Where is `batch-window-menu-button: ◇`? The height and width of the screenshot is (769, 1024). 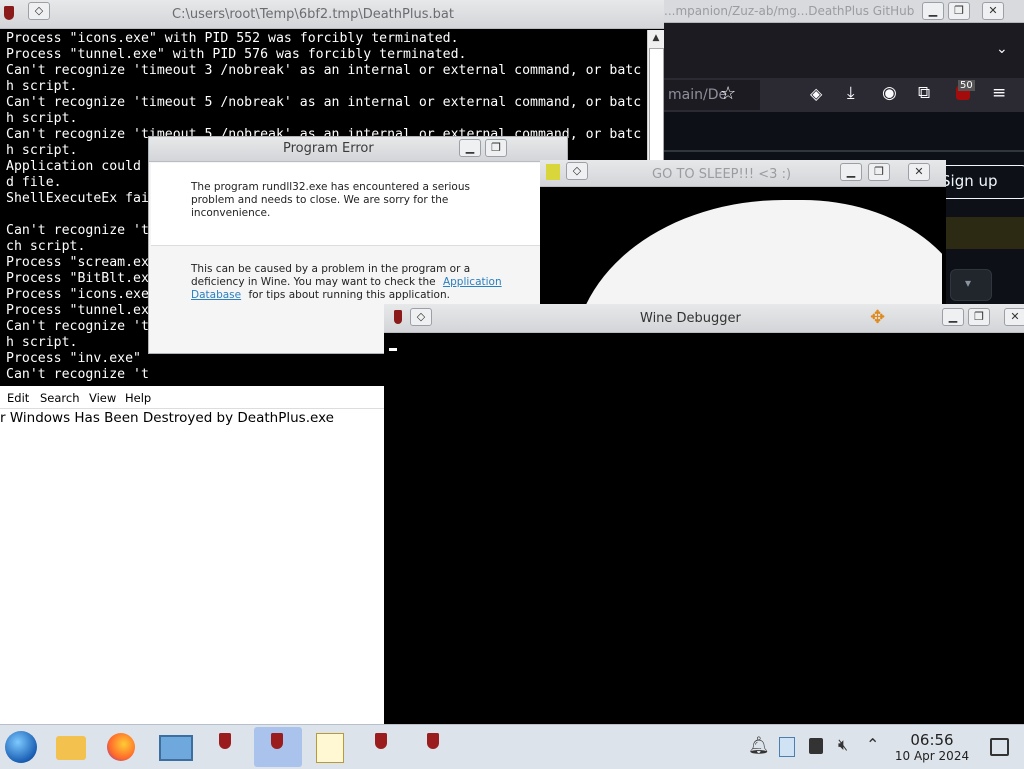 batch-window-menu-button: ◇ is located at coordinates (39, 11).